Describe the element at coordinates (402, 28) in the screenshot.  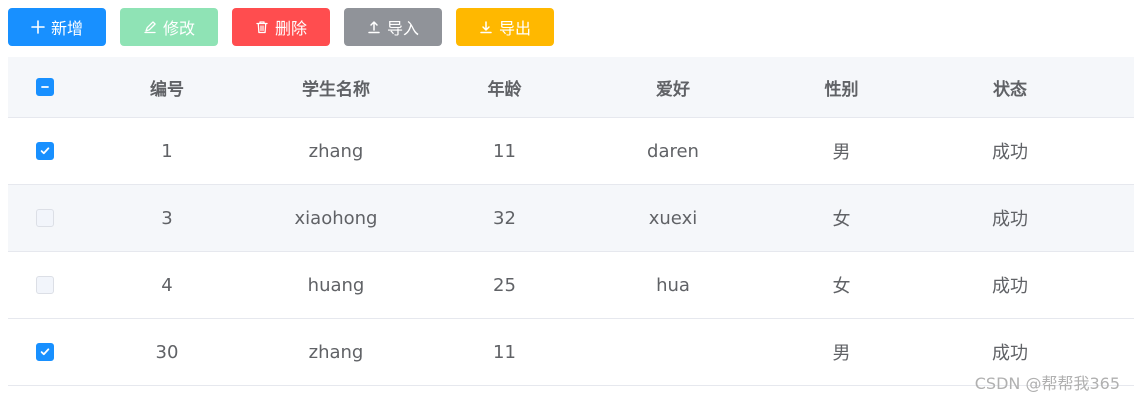
I see `import-button-label: 导入` at that location.